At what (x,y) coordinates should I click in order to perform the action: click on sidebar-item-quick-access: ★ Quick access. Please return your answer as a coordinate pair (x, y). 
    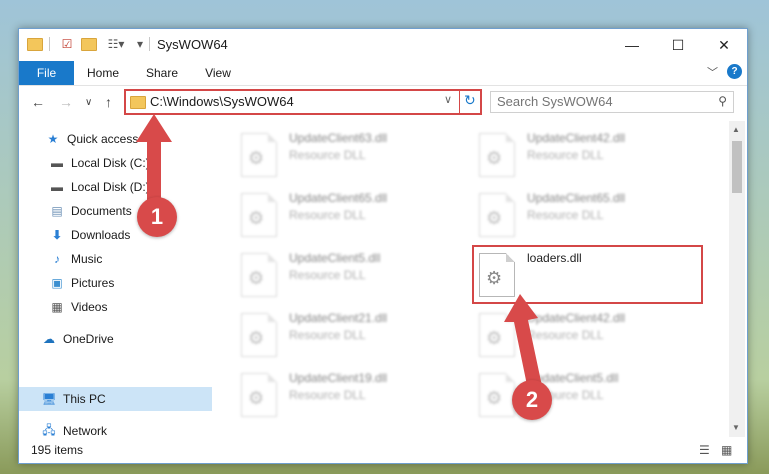
    Looking at the image, I should click on (128, 139).